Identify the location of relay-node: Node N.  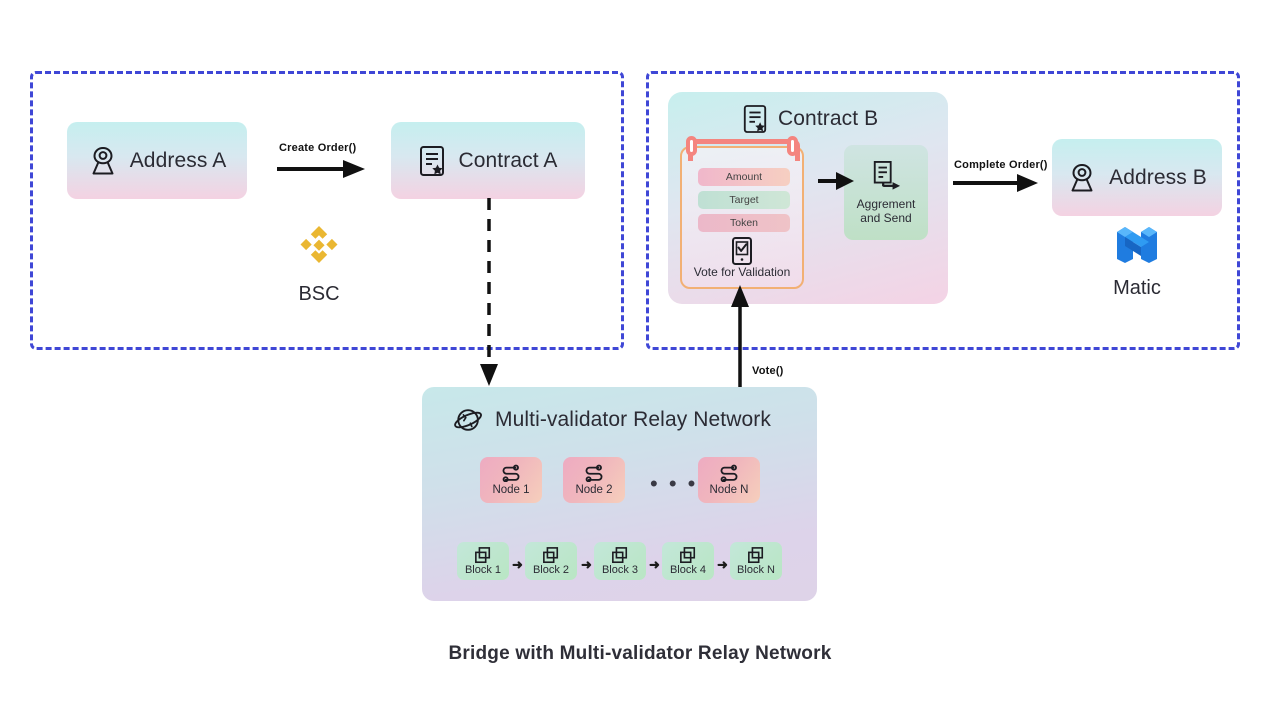
(729, 480).